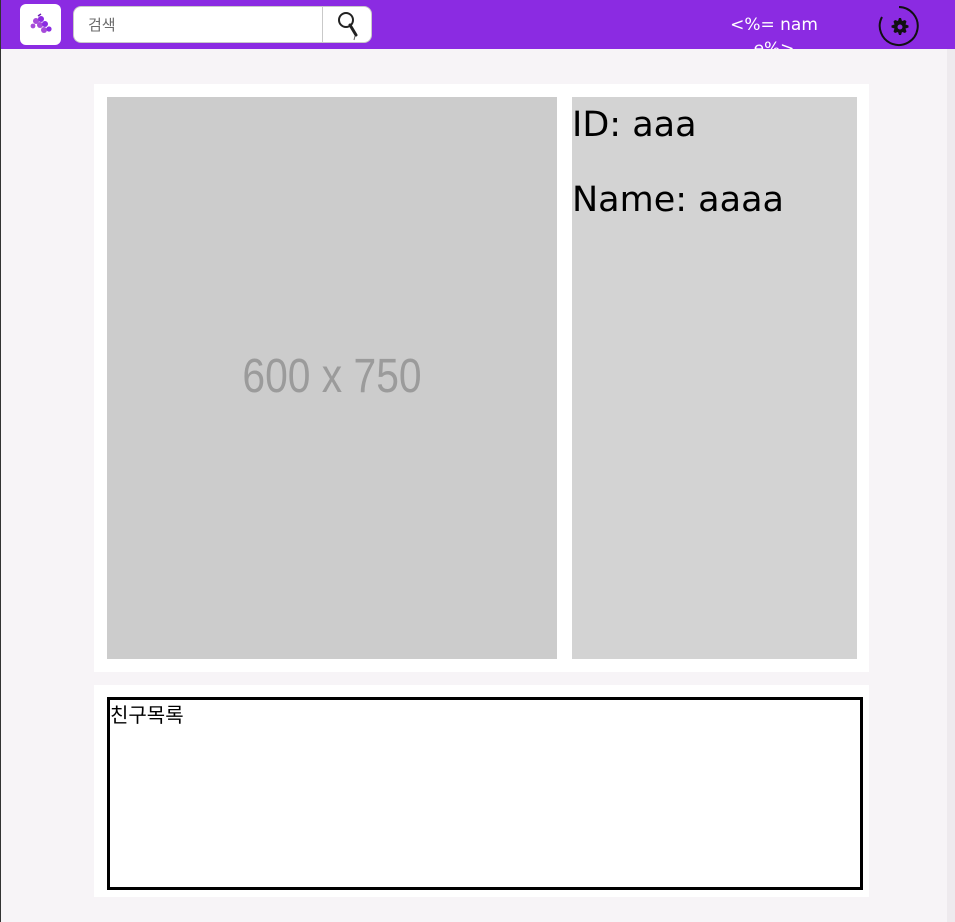 This screenshot has width=955, height=922. I want to click on image-placeholder-text: 600 x 750, so click(332, 376).